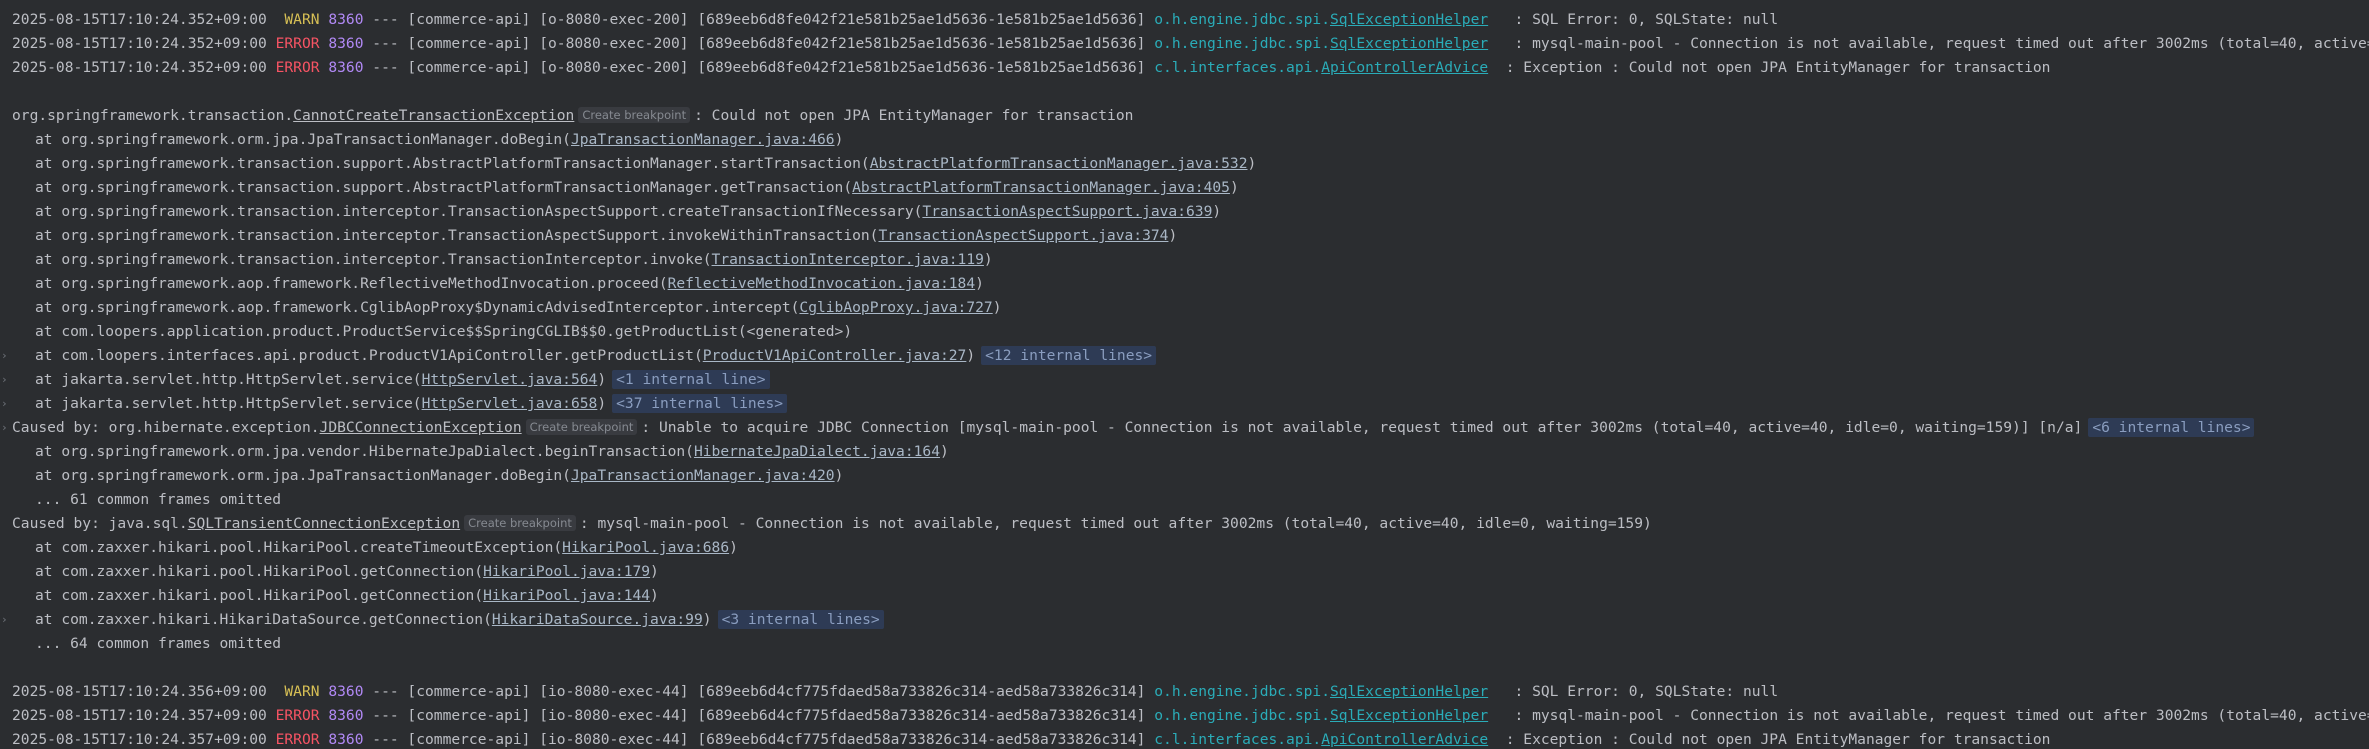 Image resolution: width=2369 pixels, height=749 pixels. What do you see at coordinates (835, 355) in the screenshot?
I see `stack-frame-source-link: ProductV1ApiController.java:27` at bounding box center [835, 355].